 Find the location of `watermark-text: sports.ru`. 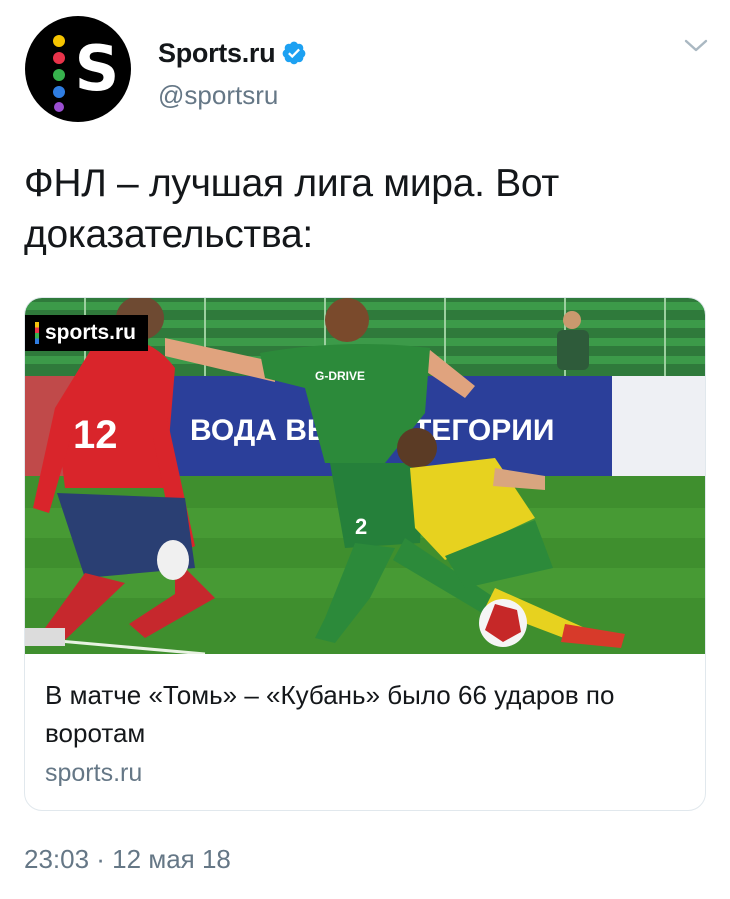

watermark-text: sports.ru is located at coordinates (91, 332).